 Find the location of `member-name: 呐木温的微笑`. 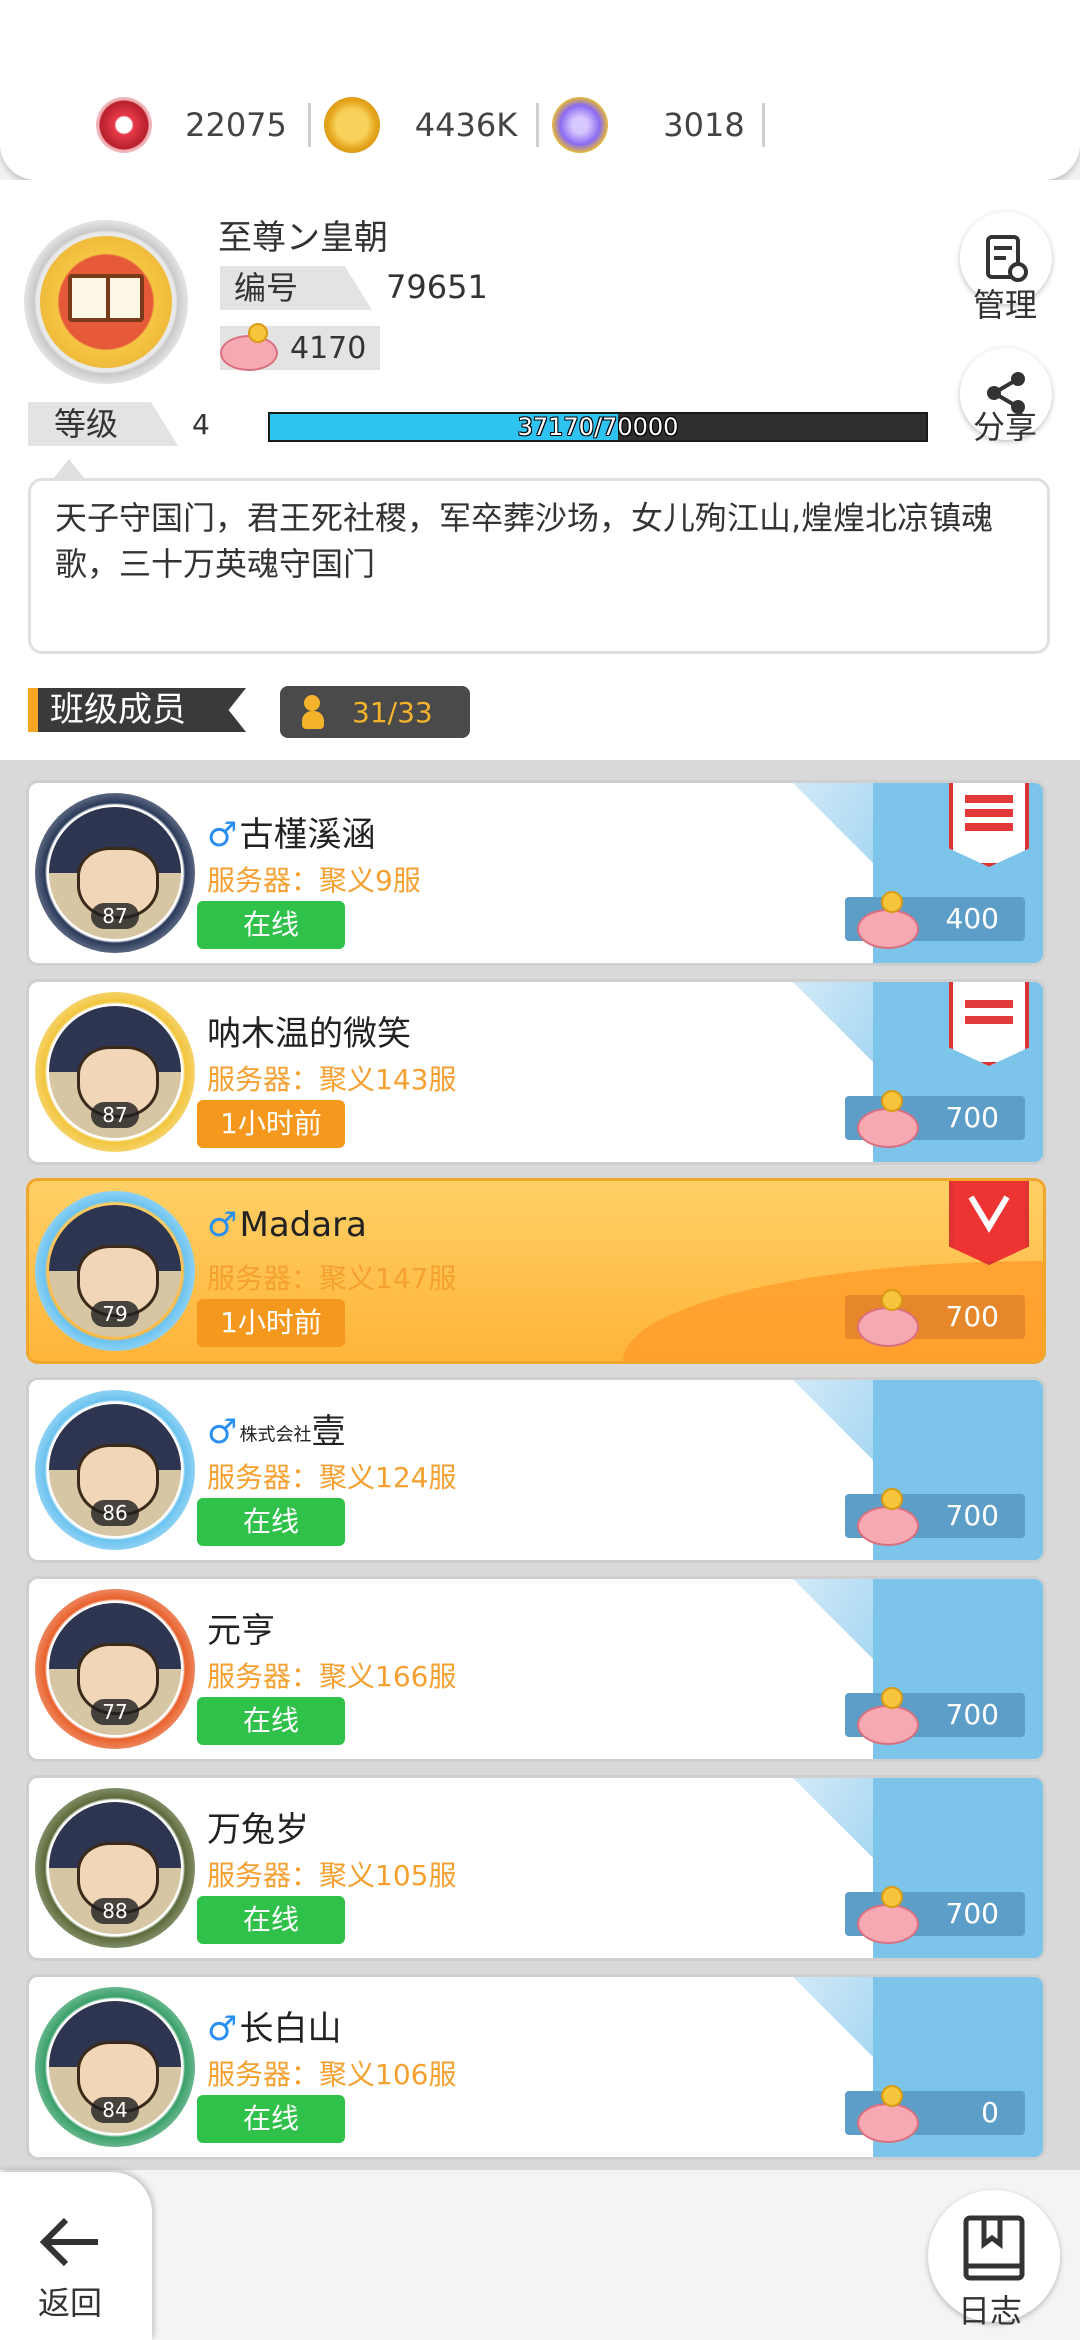

member-name: 呐木温的微笑 is located at coordinates (309, 1030).